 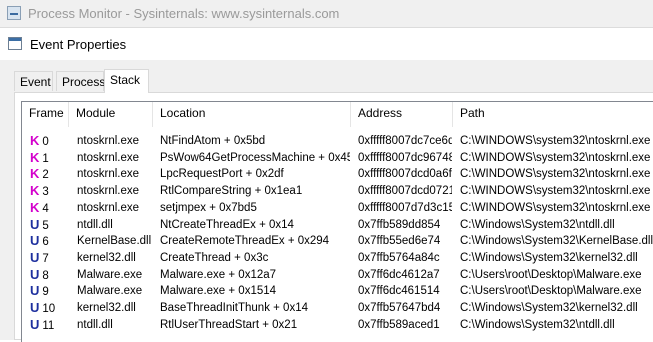 I want to click on location-cell: RtlUserThreadStart + 0x21, so click(x=229, y=324).